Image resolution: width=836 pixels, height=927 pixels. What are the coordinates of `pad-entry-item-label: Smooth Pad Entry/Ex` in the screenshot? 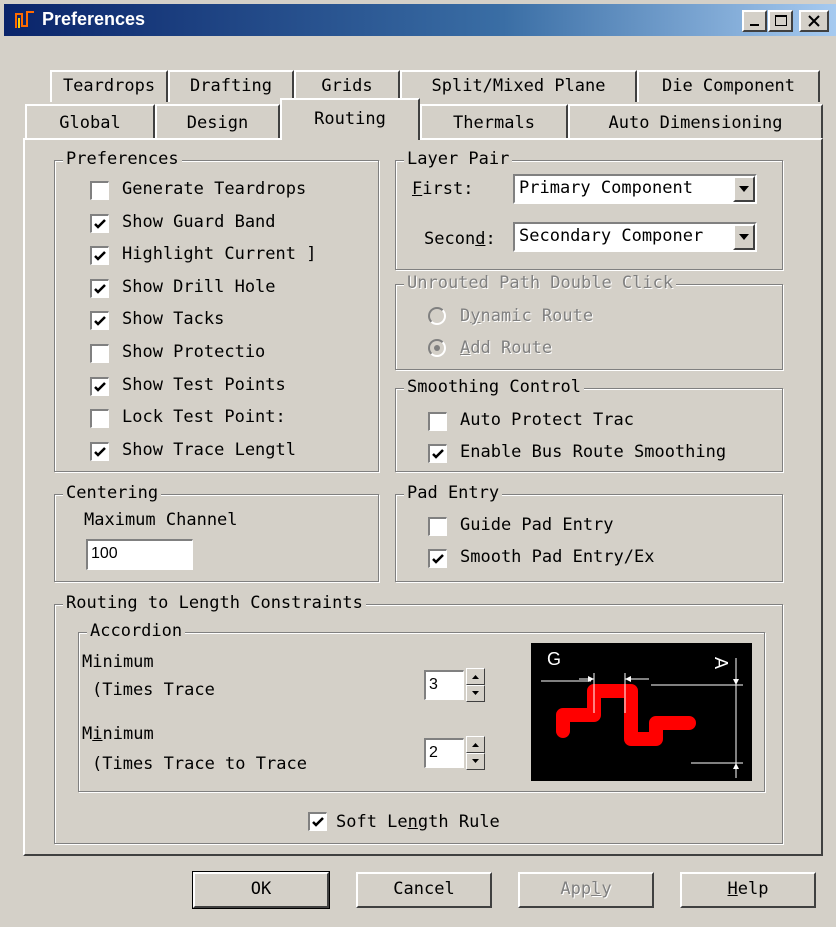 It's located at (557, 557).